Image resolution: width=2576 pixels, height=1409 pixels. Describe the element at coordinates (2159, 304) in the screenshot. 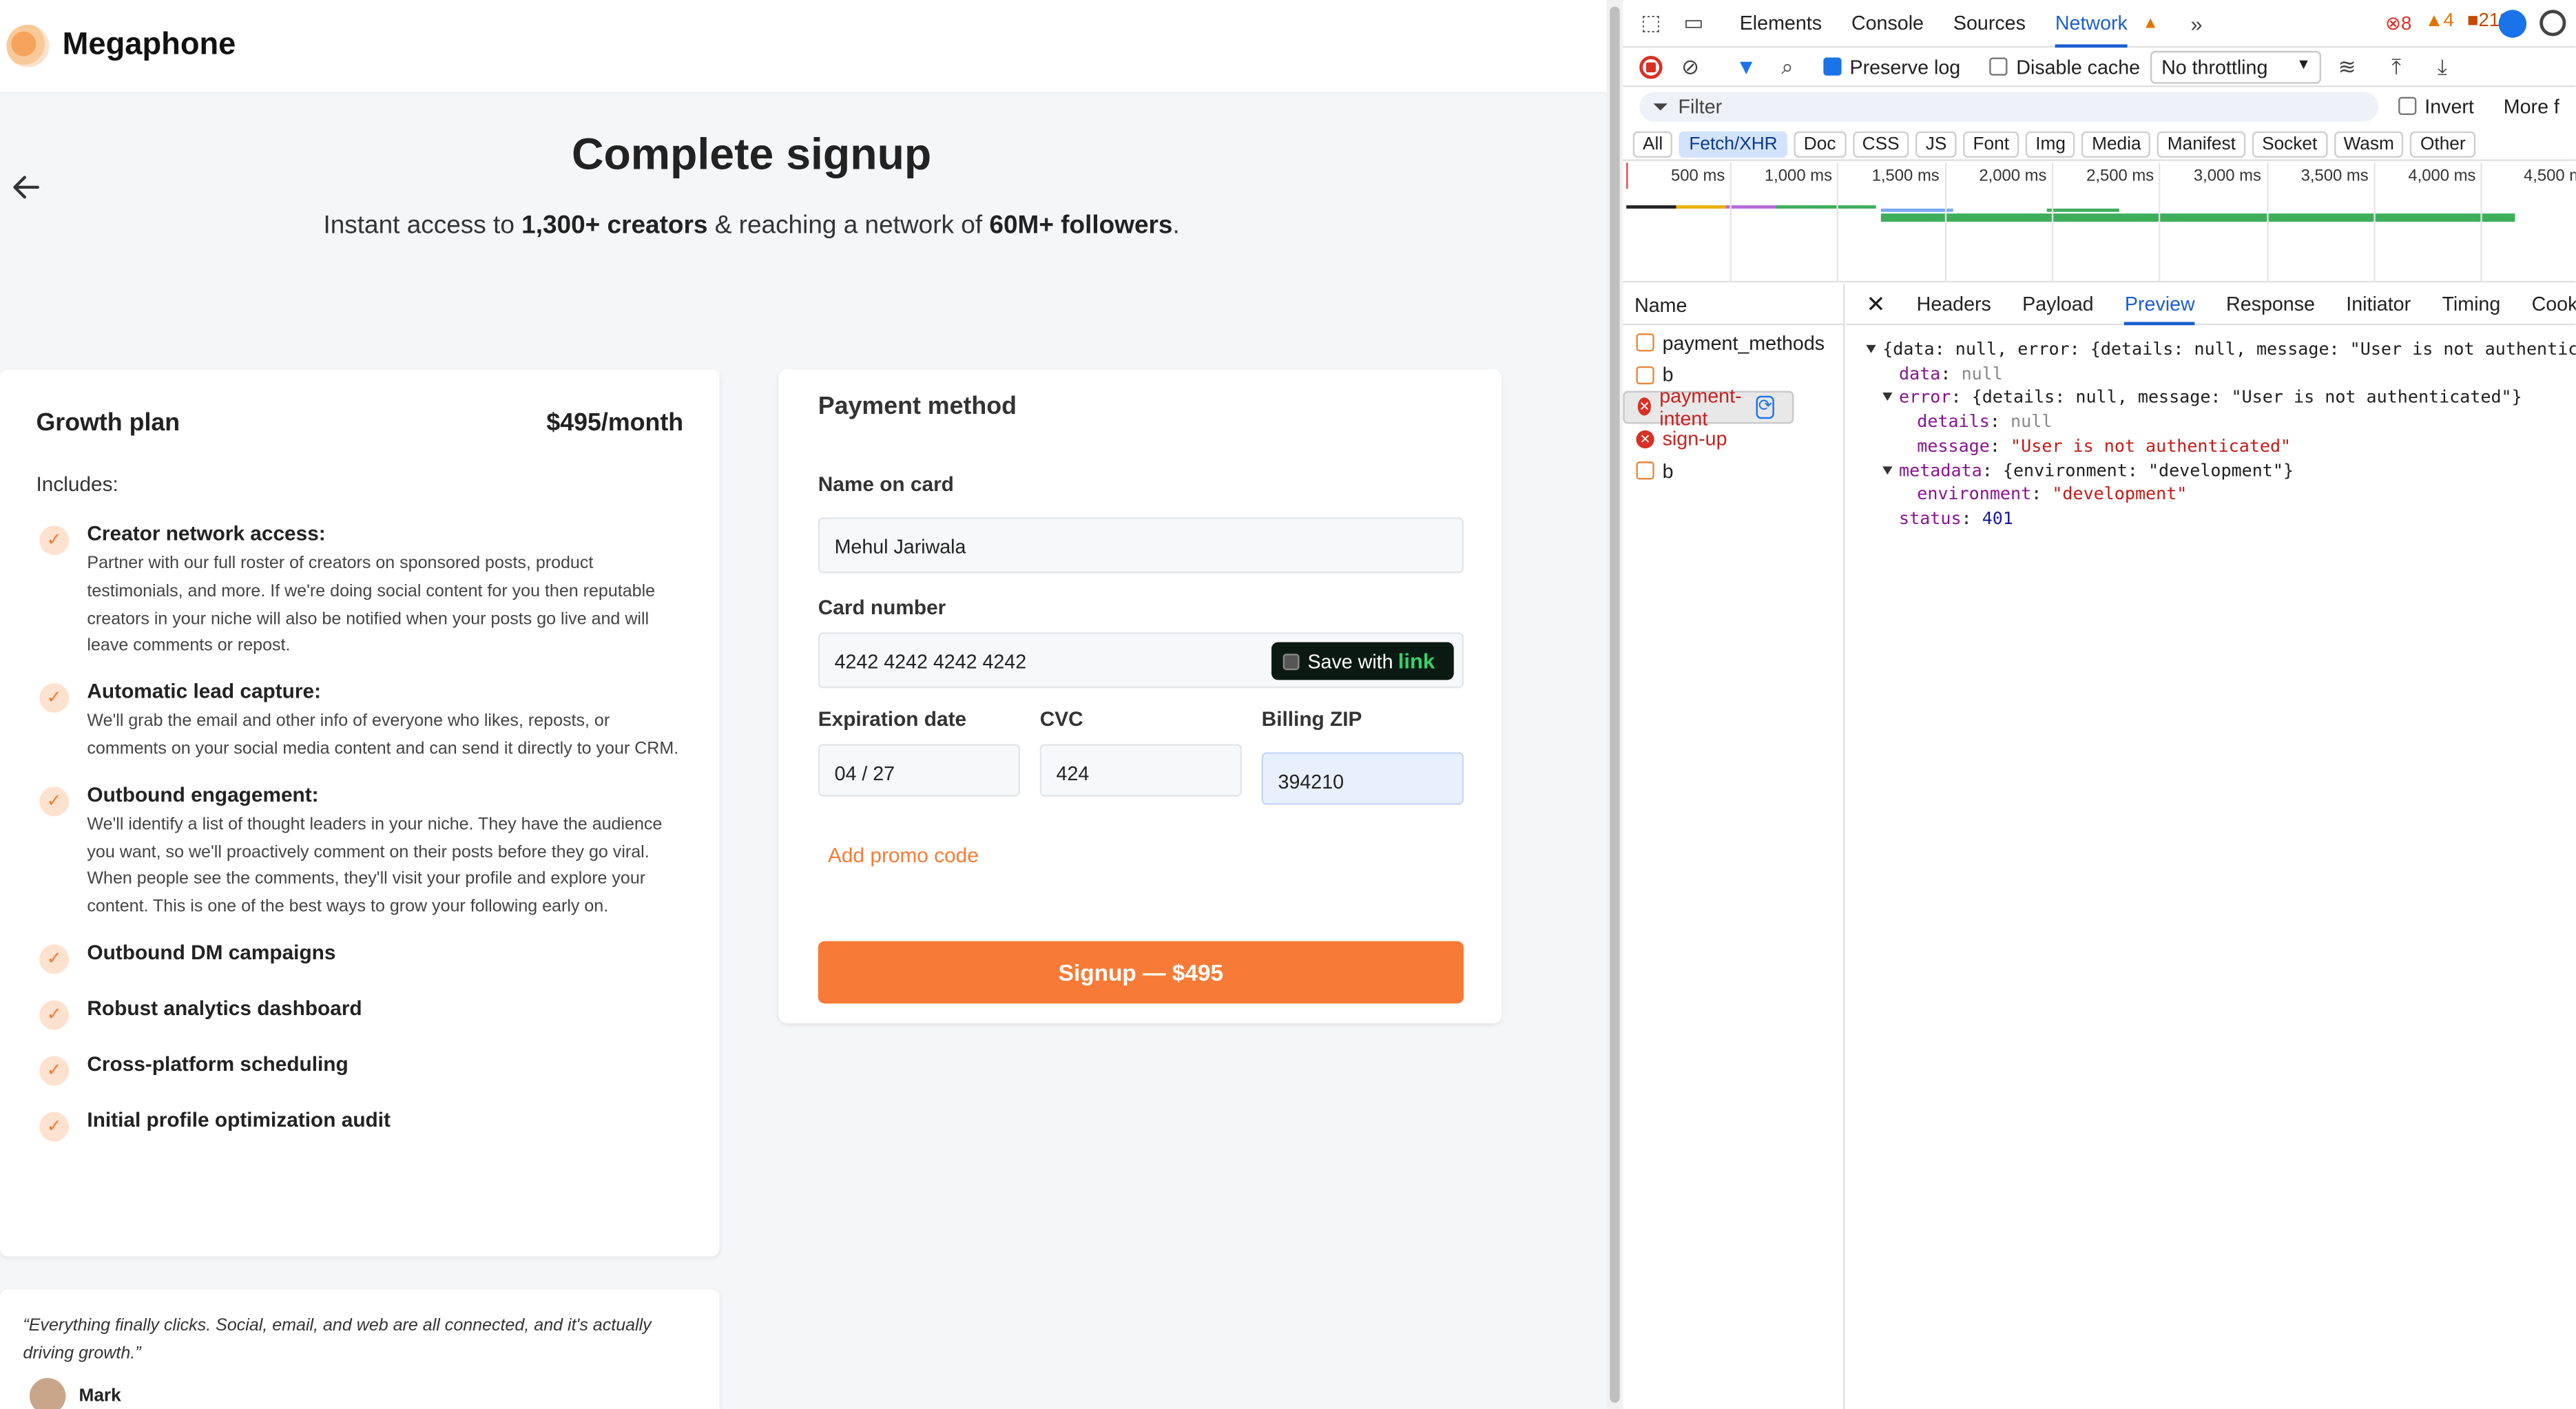

I see `detail-tab-preview: Preview` at that location.